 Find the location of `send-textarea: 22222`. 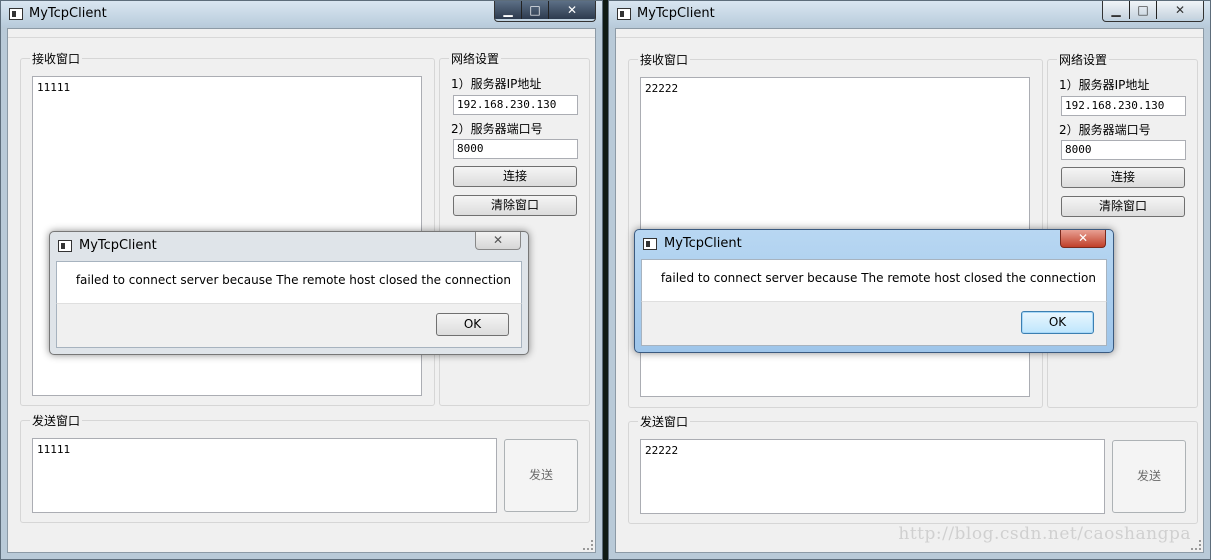

send-textarea: 22222 is located at coordinates (872, 476).